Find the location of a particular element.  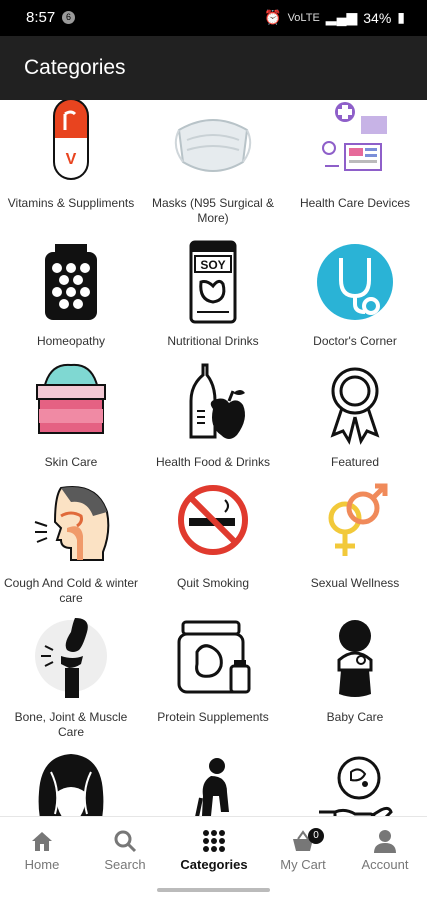

category-protein-supplements: Protein Supplements is located at coordinates (213, 684).